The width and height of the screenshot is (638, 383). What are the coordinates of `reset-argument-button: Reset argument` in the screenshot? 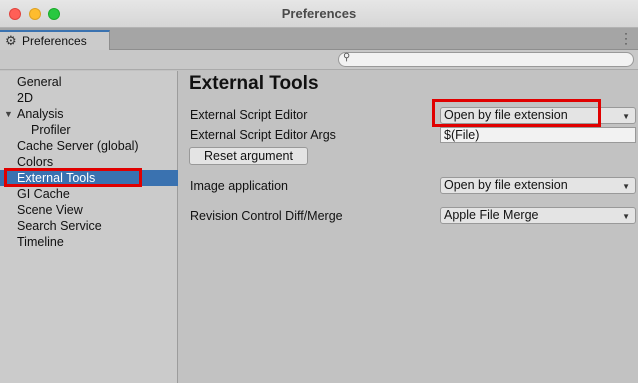 It's located at (248, 156).